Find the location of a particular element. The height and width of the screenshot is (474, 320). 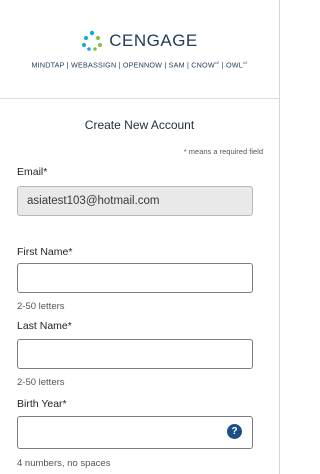

last-name-hint: 2-50 letters is located at coordinates (41, 382).